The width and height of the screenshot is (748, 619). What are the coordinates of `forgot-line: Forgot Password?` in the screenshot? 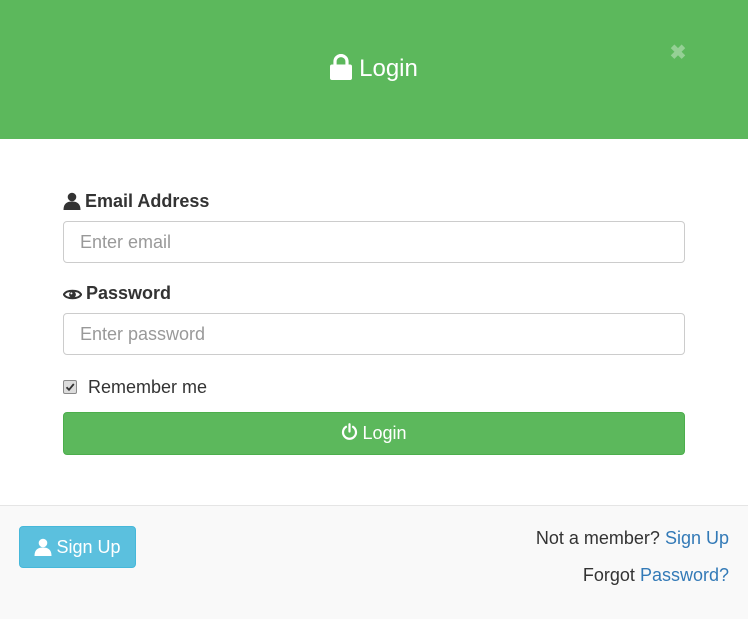 It's located at (656, 575).